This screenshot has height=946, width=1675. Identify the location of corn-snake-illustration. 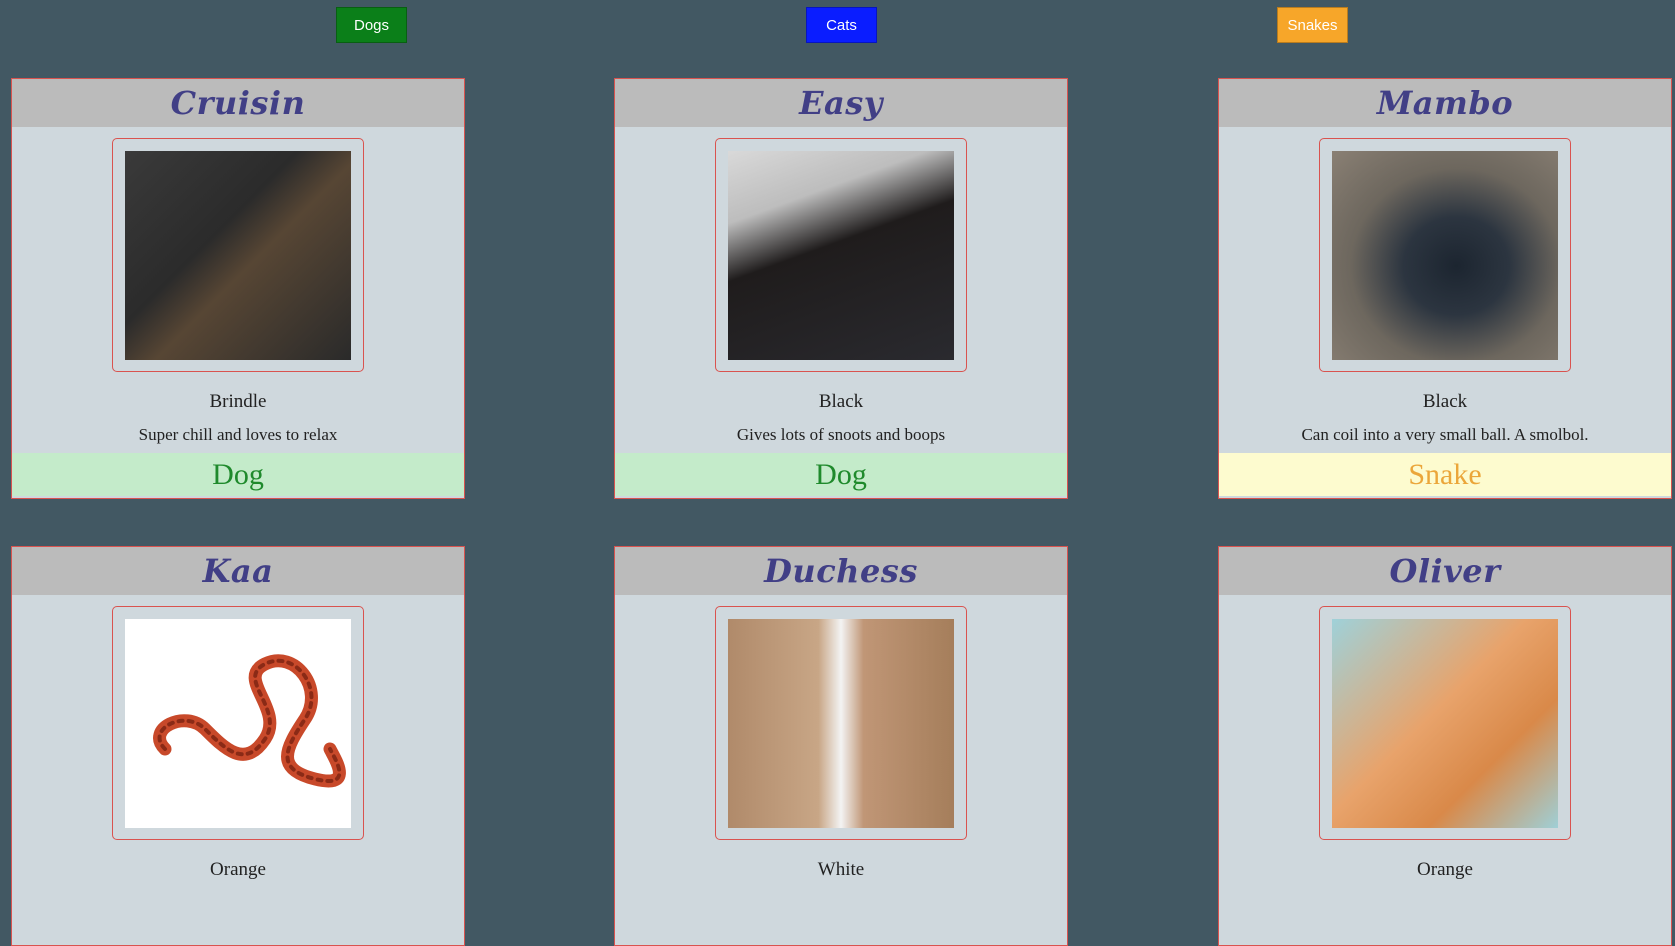
(249, 720).